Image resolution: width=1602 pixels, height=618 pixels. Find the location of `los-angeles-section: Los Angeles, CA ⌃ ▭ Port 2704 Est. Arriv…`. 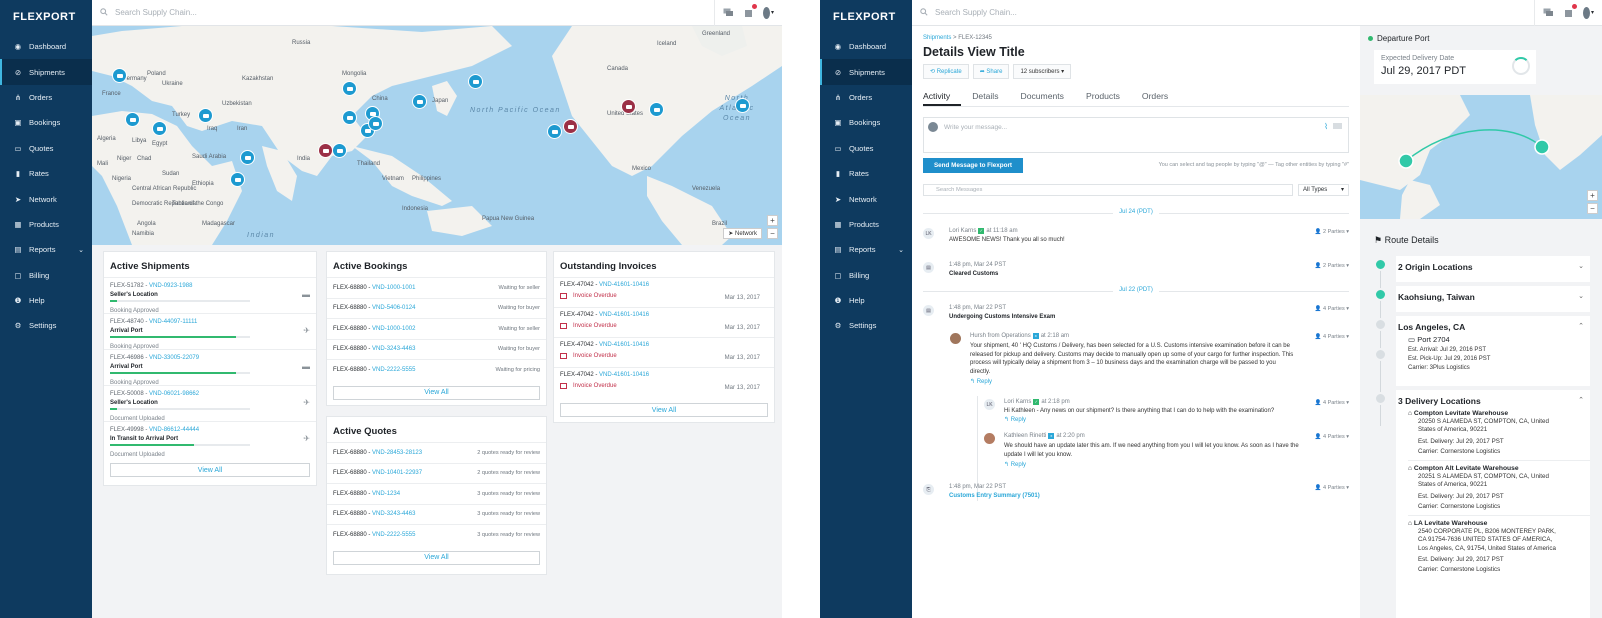

los-angeles-section: Los Angeles, CA ⌃ ▭ Port 2704 Est. Arriv… is located at coordinates (1493, 351).